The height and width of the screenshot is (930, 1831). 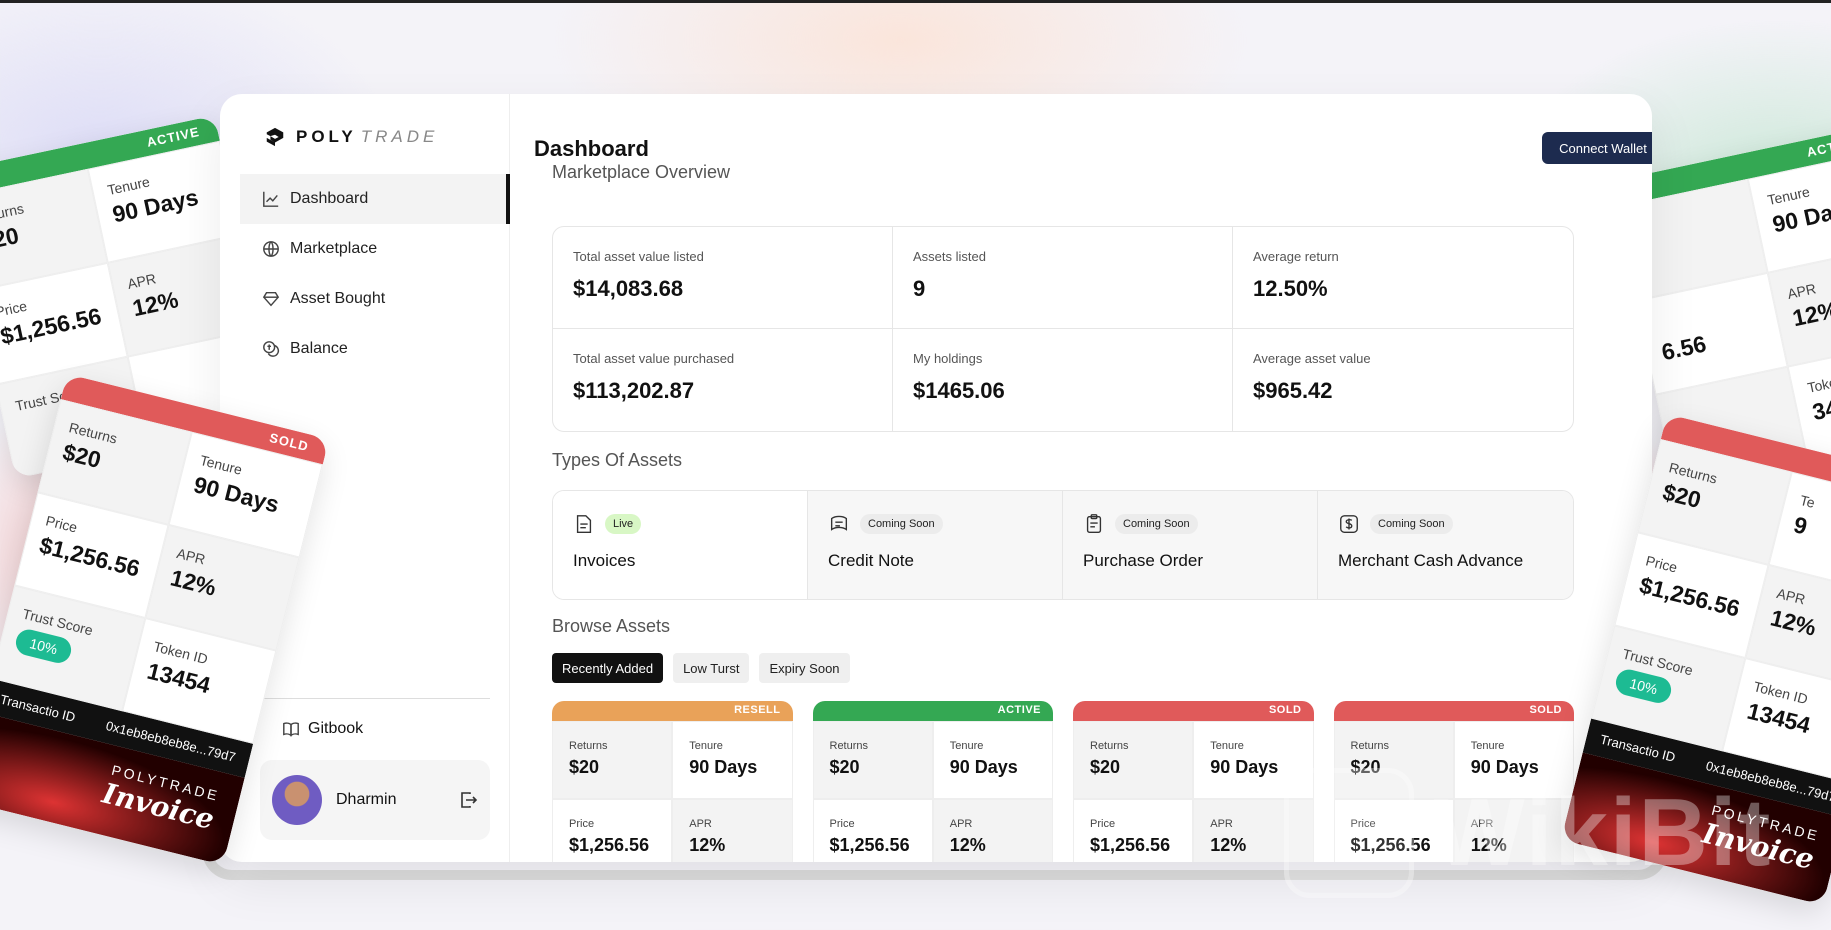 What do you see at coordinates (271, 249) in the screenshot?
I see `globe-icon` at bounding box center [271, 249].